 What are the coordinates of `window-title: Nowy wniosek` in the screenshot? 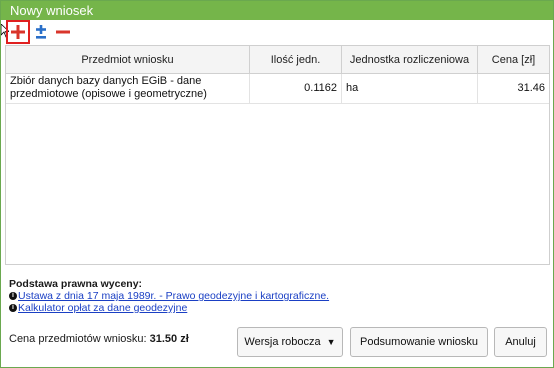 It's located at (277, 10).